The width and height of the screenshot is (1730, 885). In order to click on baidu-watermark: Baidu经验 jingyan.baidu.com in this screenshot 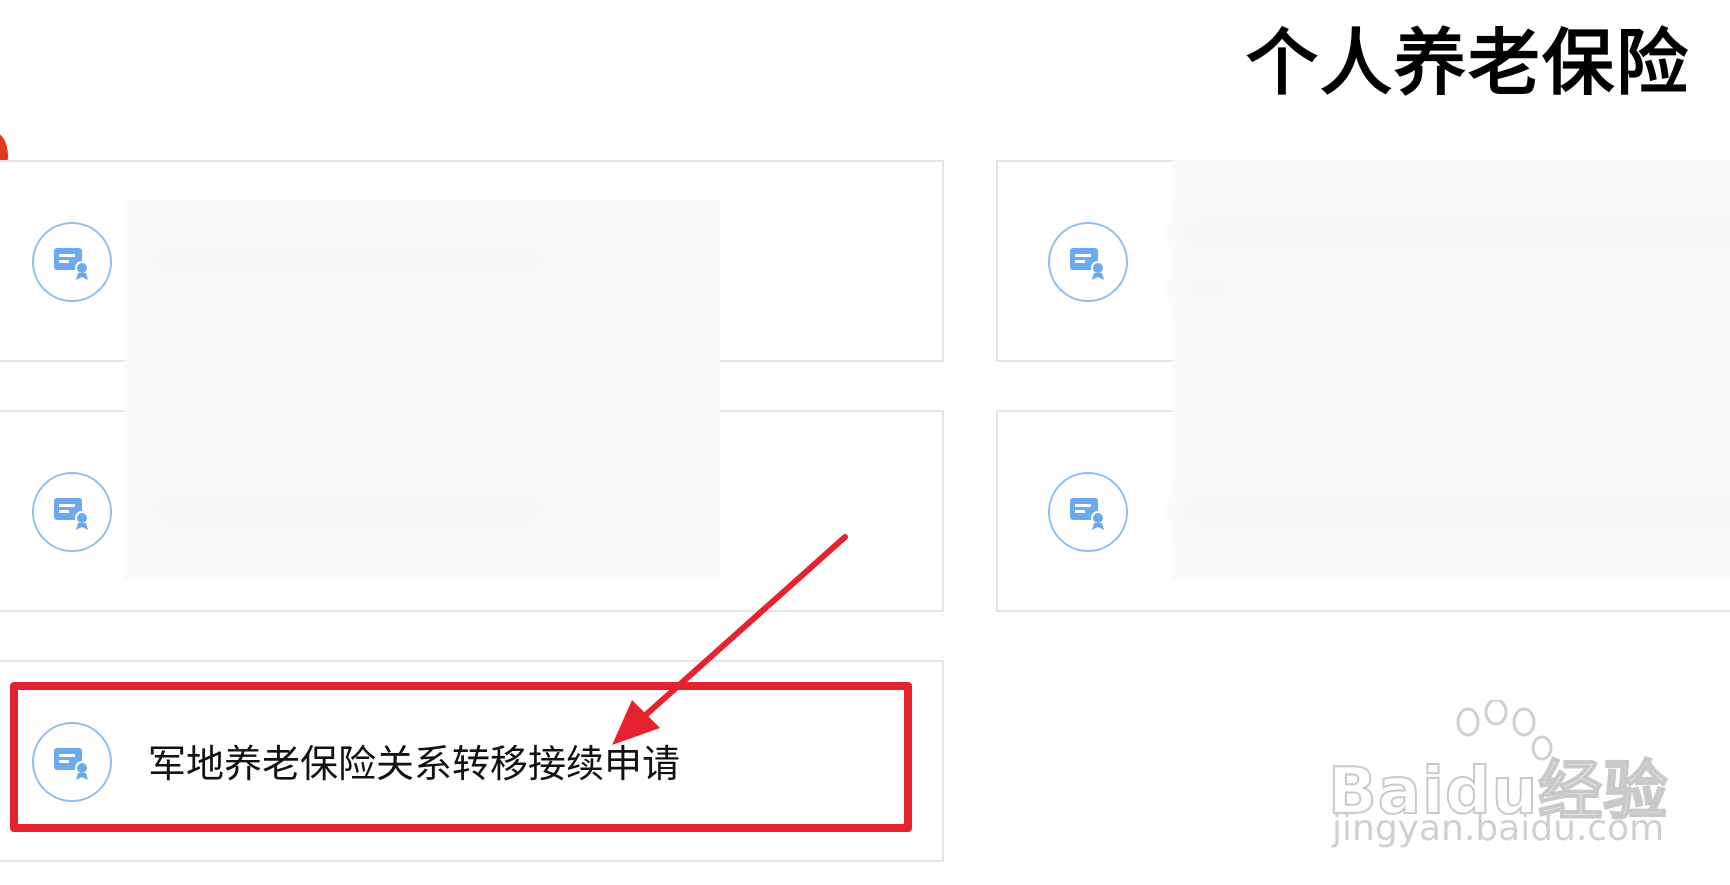, I will do `click(1508, 775)`.